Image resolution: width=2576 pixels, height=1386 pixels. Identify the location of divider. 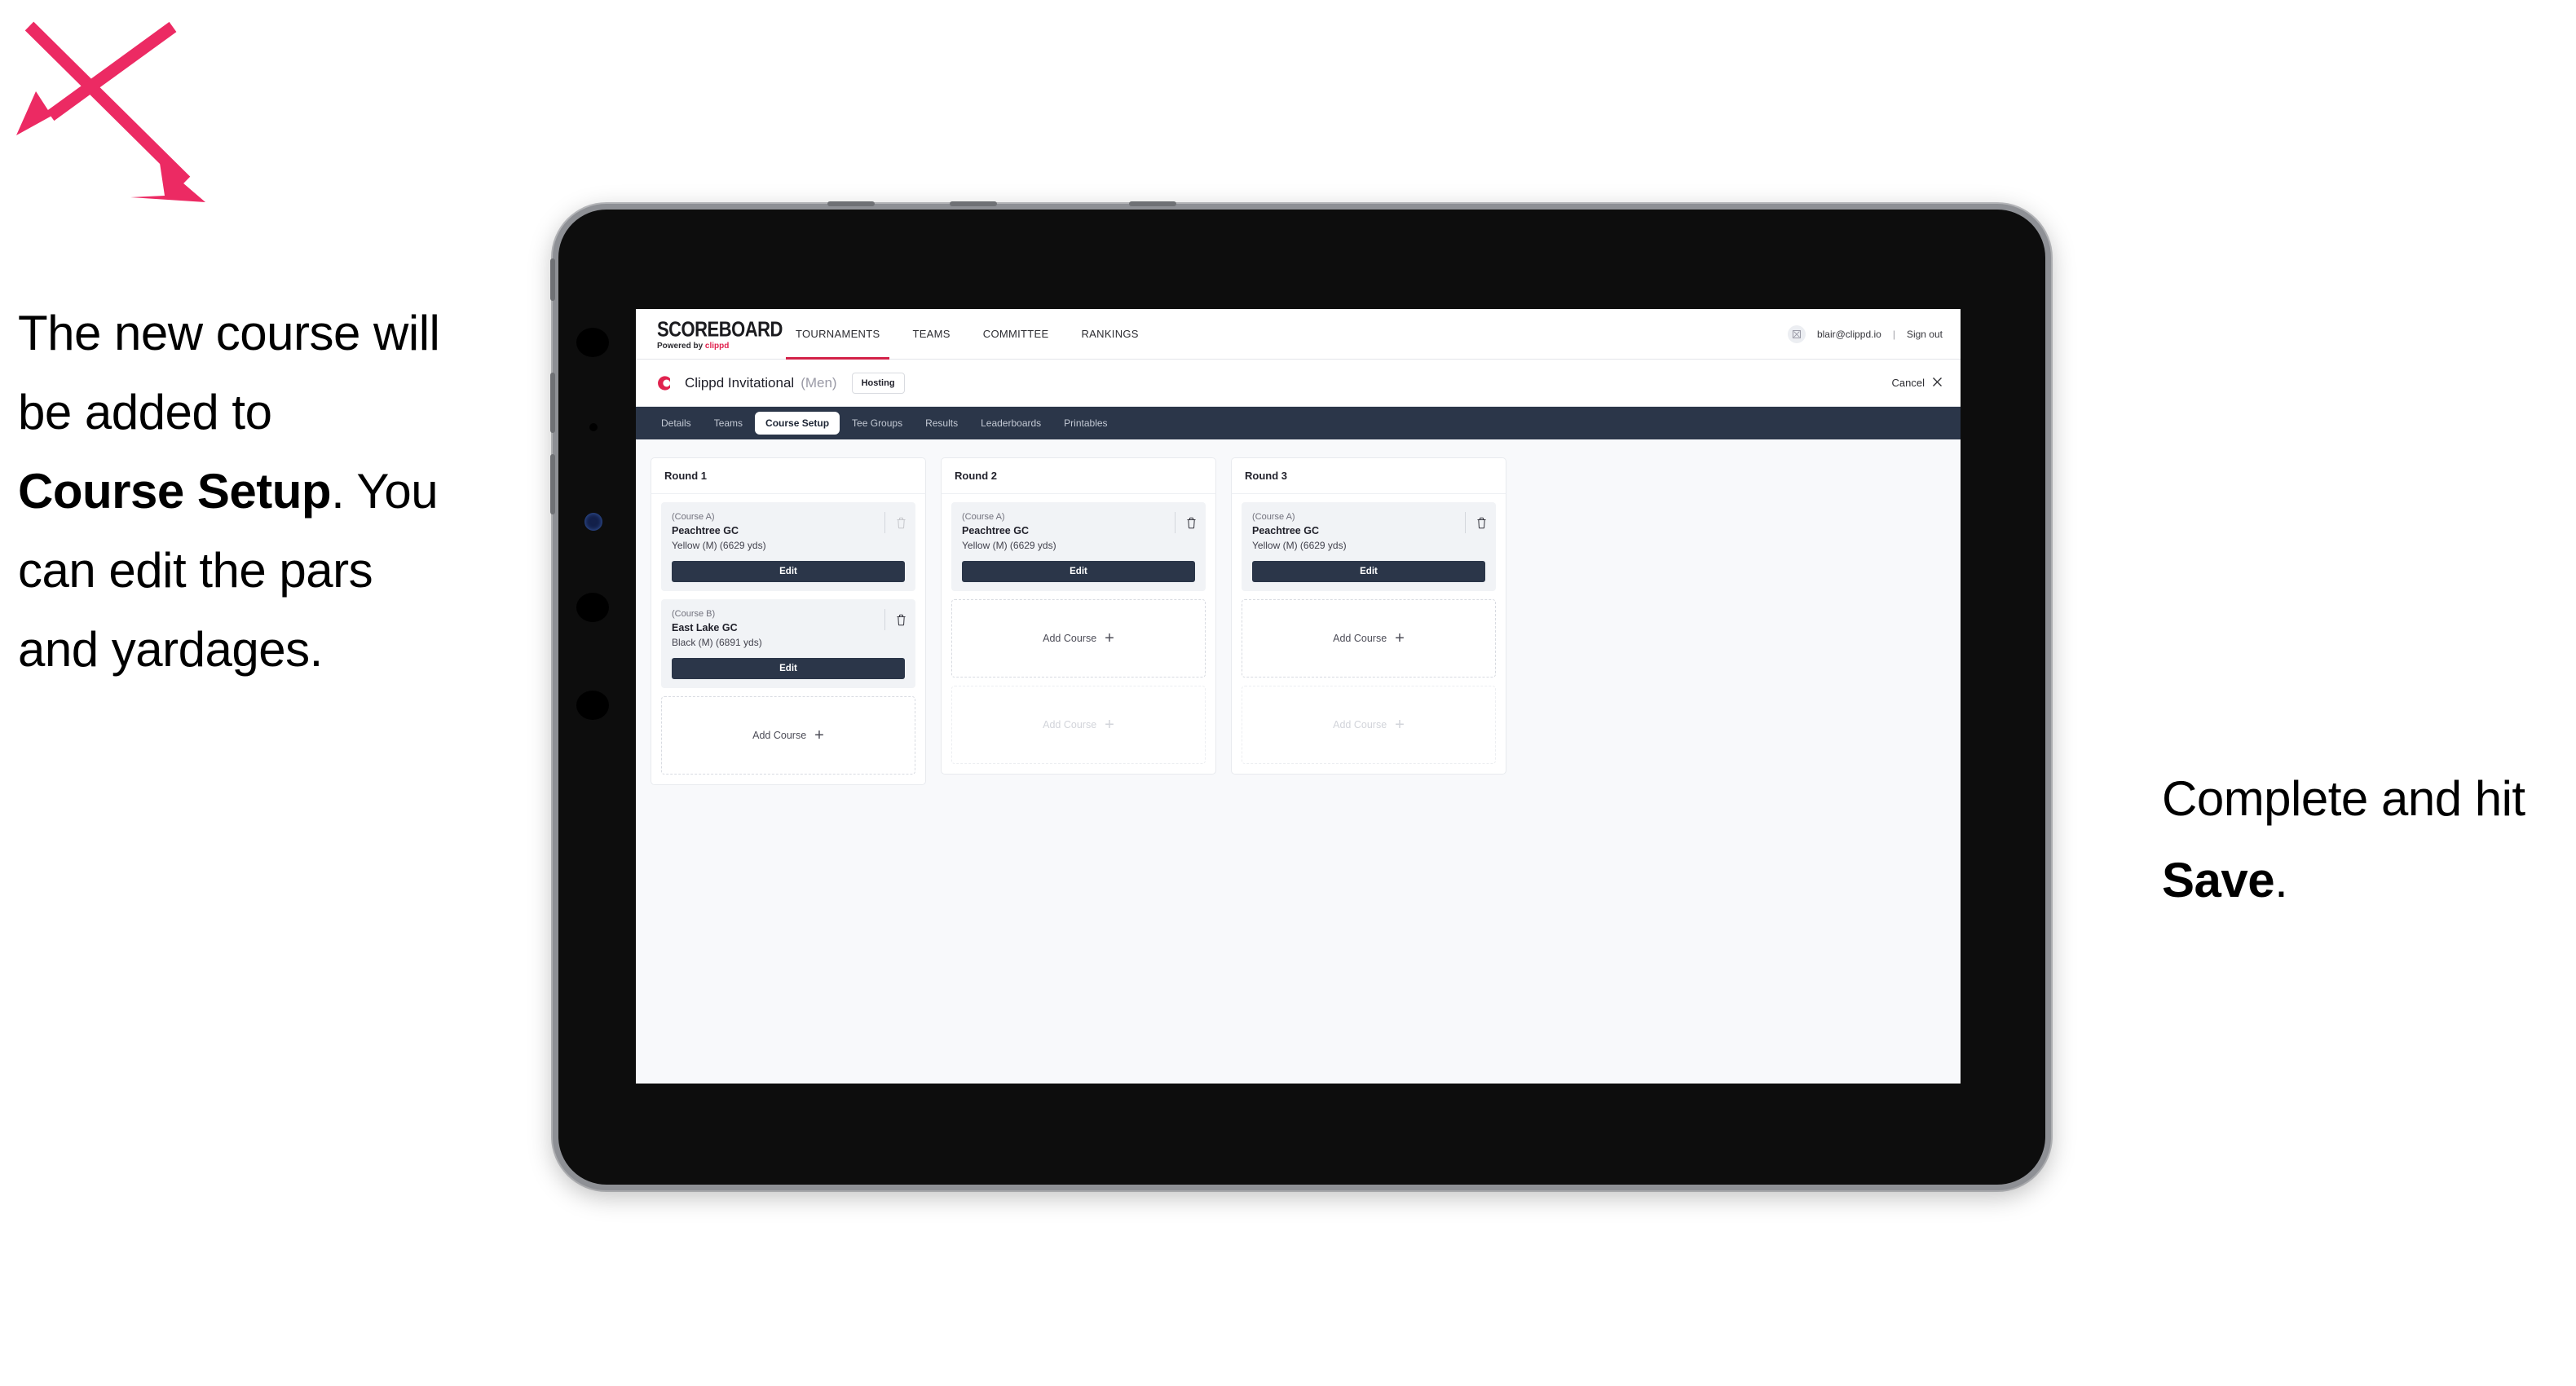
(1465, 522).